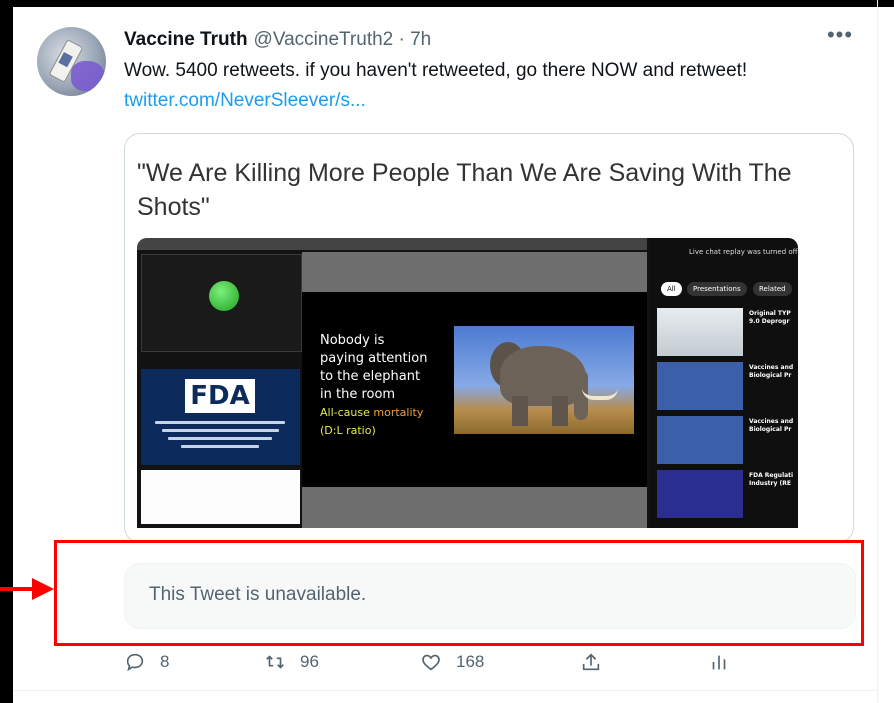  What do you see at coordinates (220, 396) in the screenshot?
I see `fda-logo: FDA` at bounding box center [220, 396].